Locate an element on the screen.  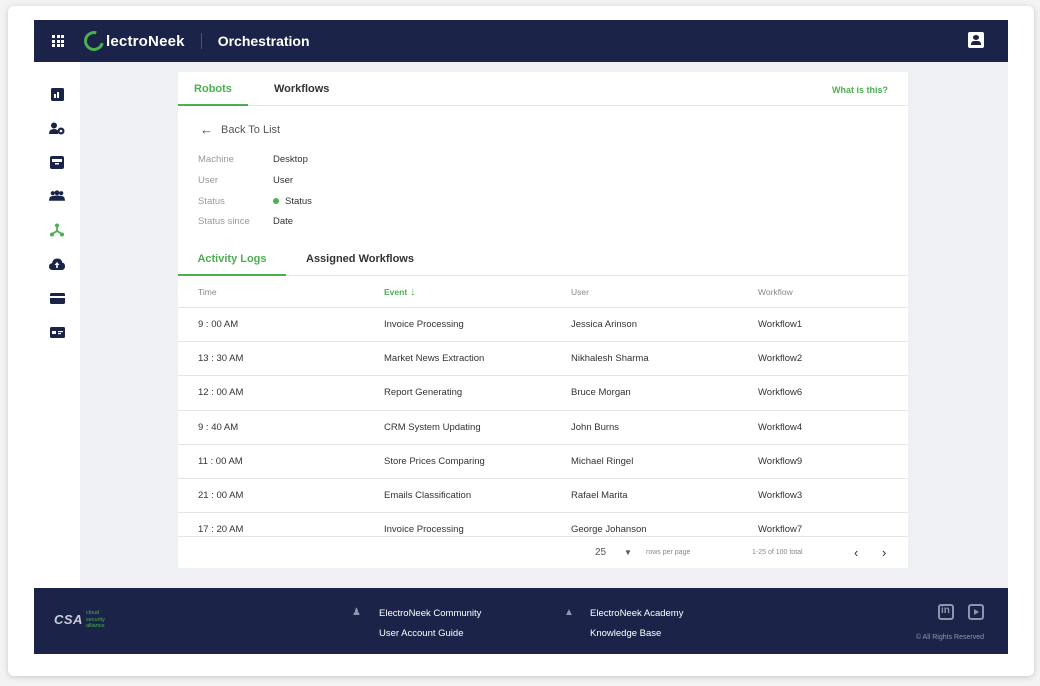
dashboard-icon is located at coordinates (57, 94).